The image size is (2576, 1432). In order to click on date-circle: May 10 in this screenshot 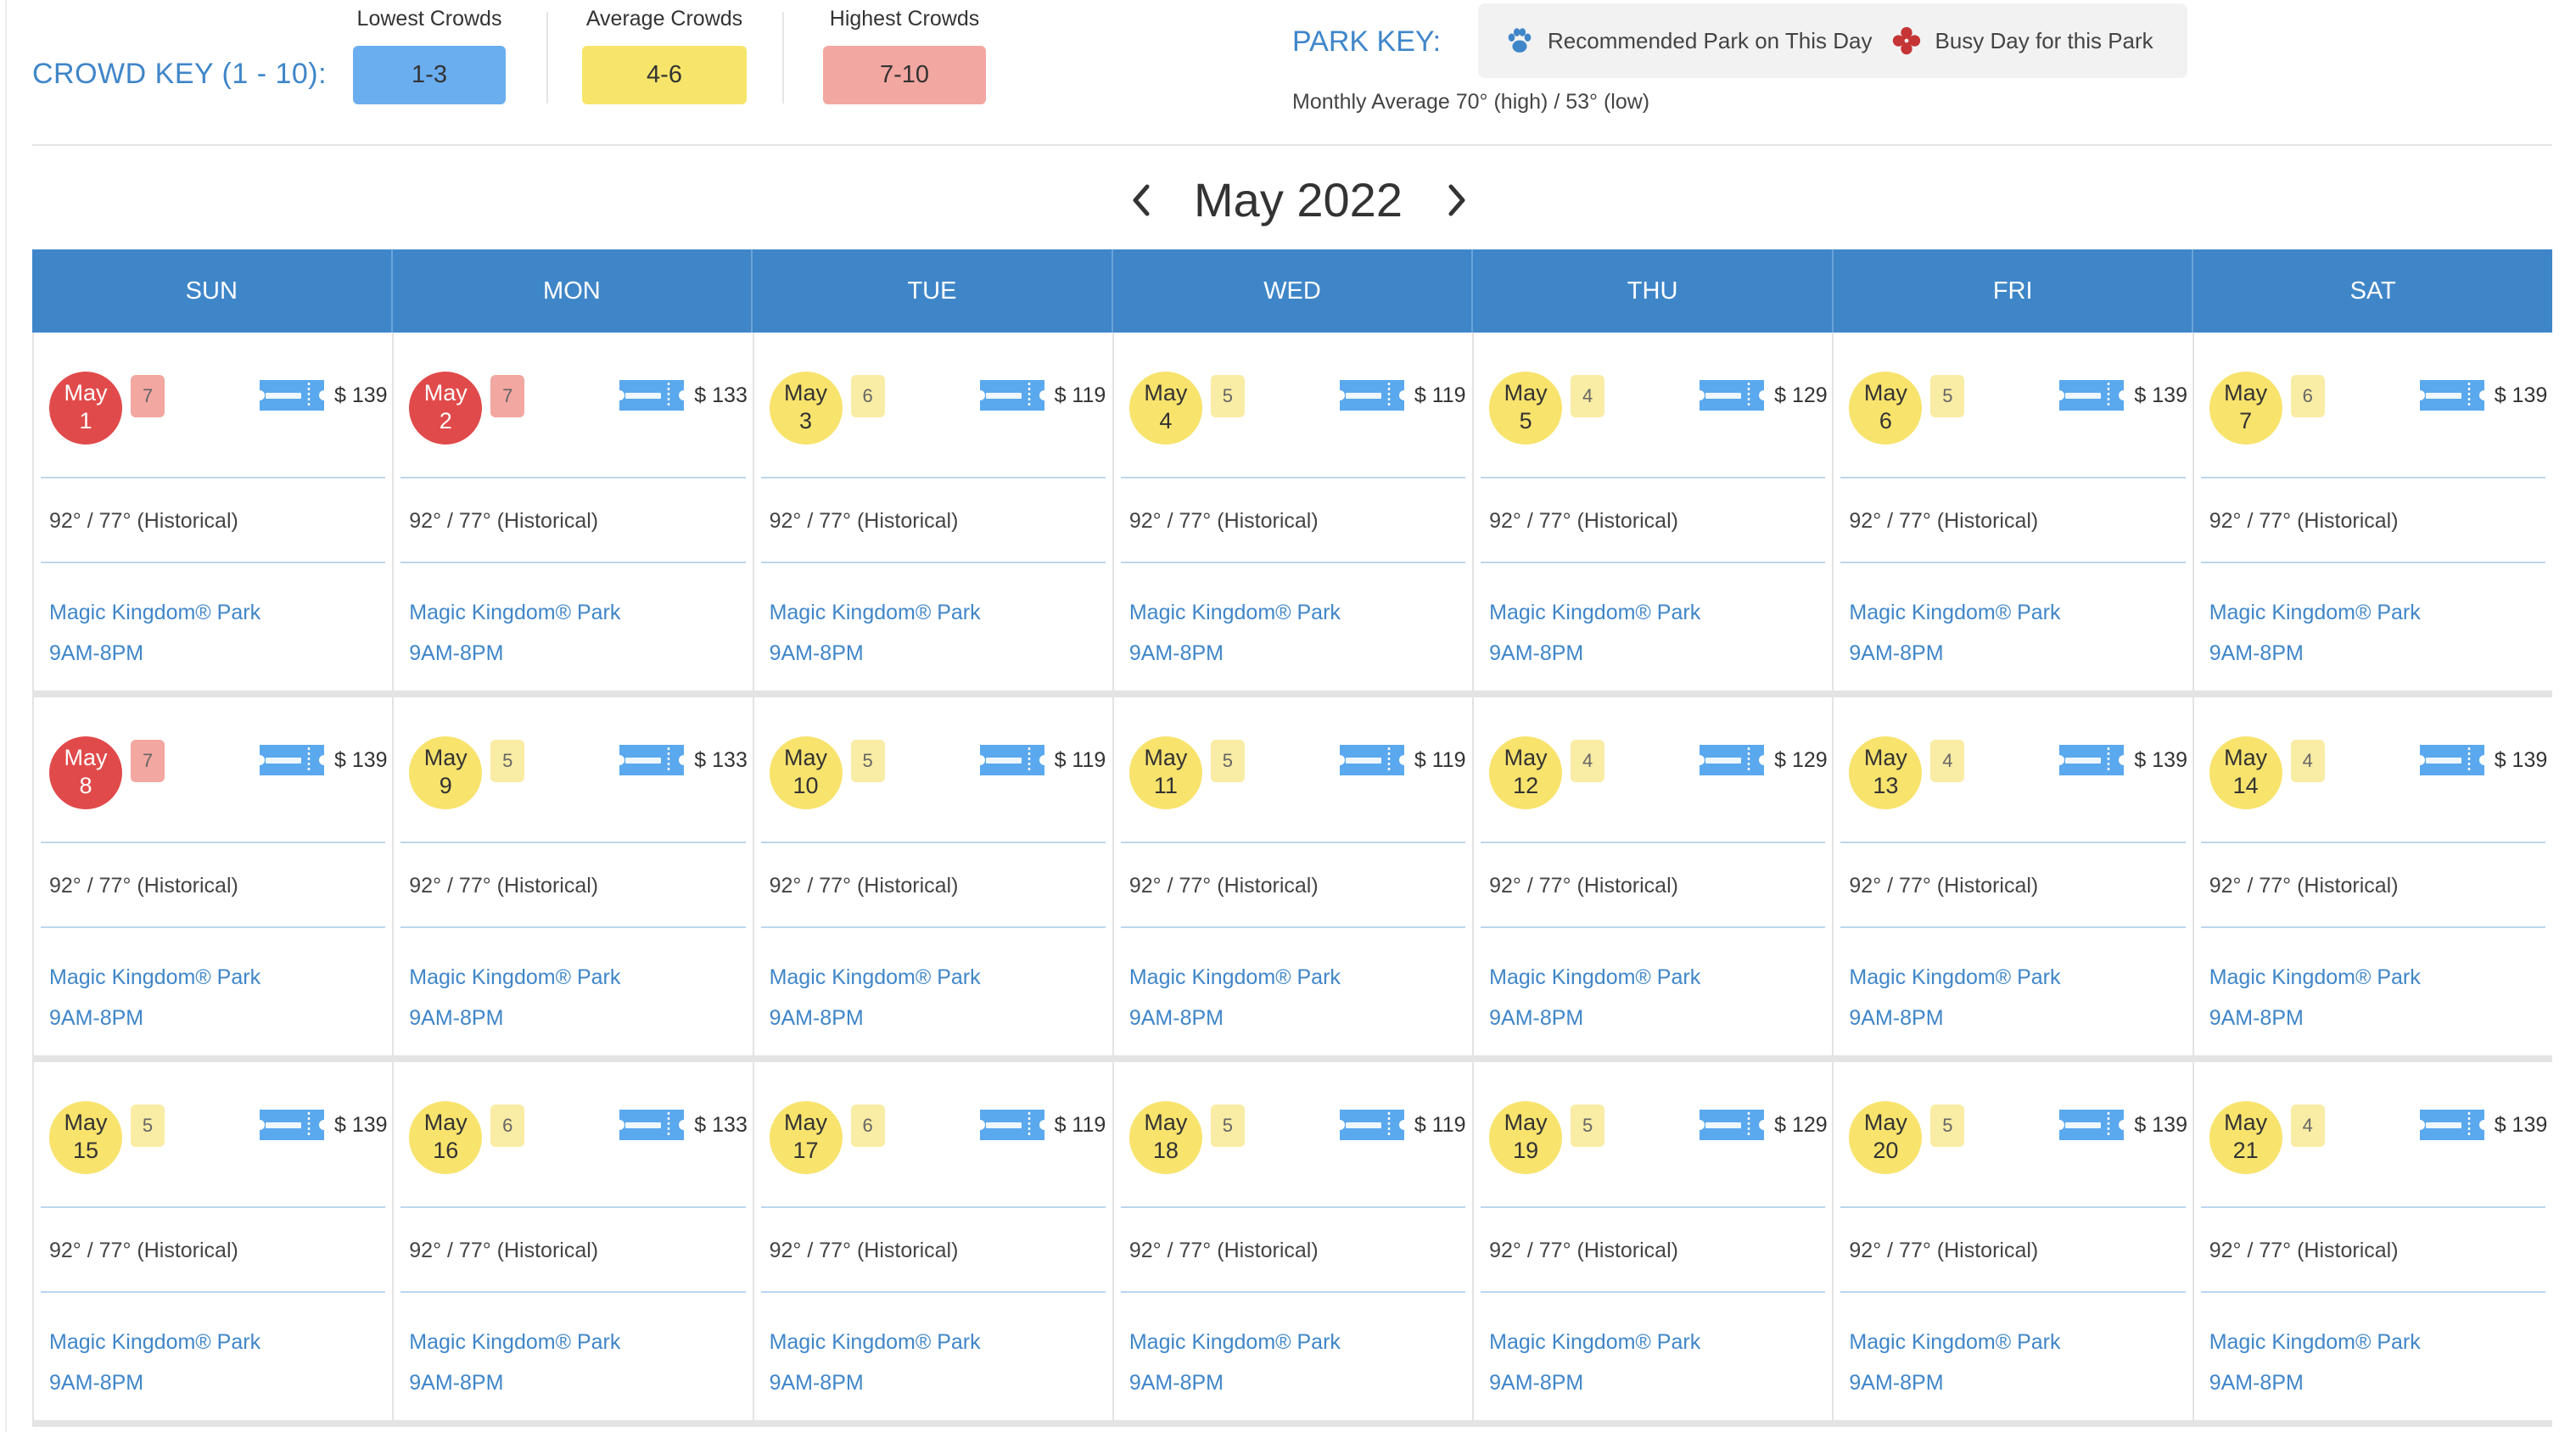, I will do `click(806, 772)`.